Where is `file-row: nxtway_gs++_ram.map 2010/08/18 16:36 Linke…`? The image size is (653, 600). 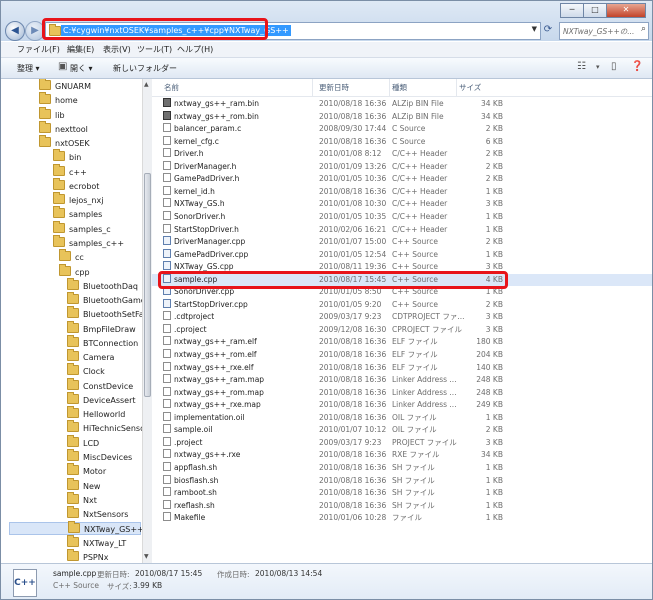 file-row: nxtway_gs++_ram.map 2010/08/18 16:36 Linke… is located at coordinates (402, 380).